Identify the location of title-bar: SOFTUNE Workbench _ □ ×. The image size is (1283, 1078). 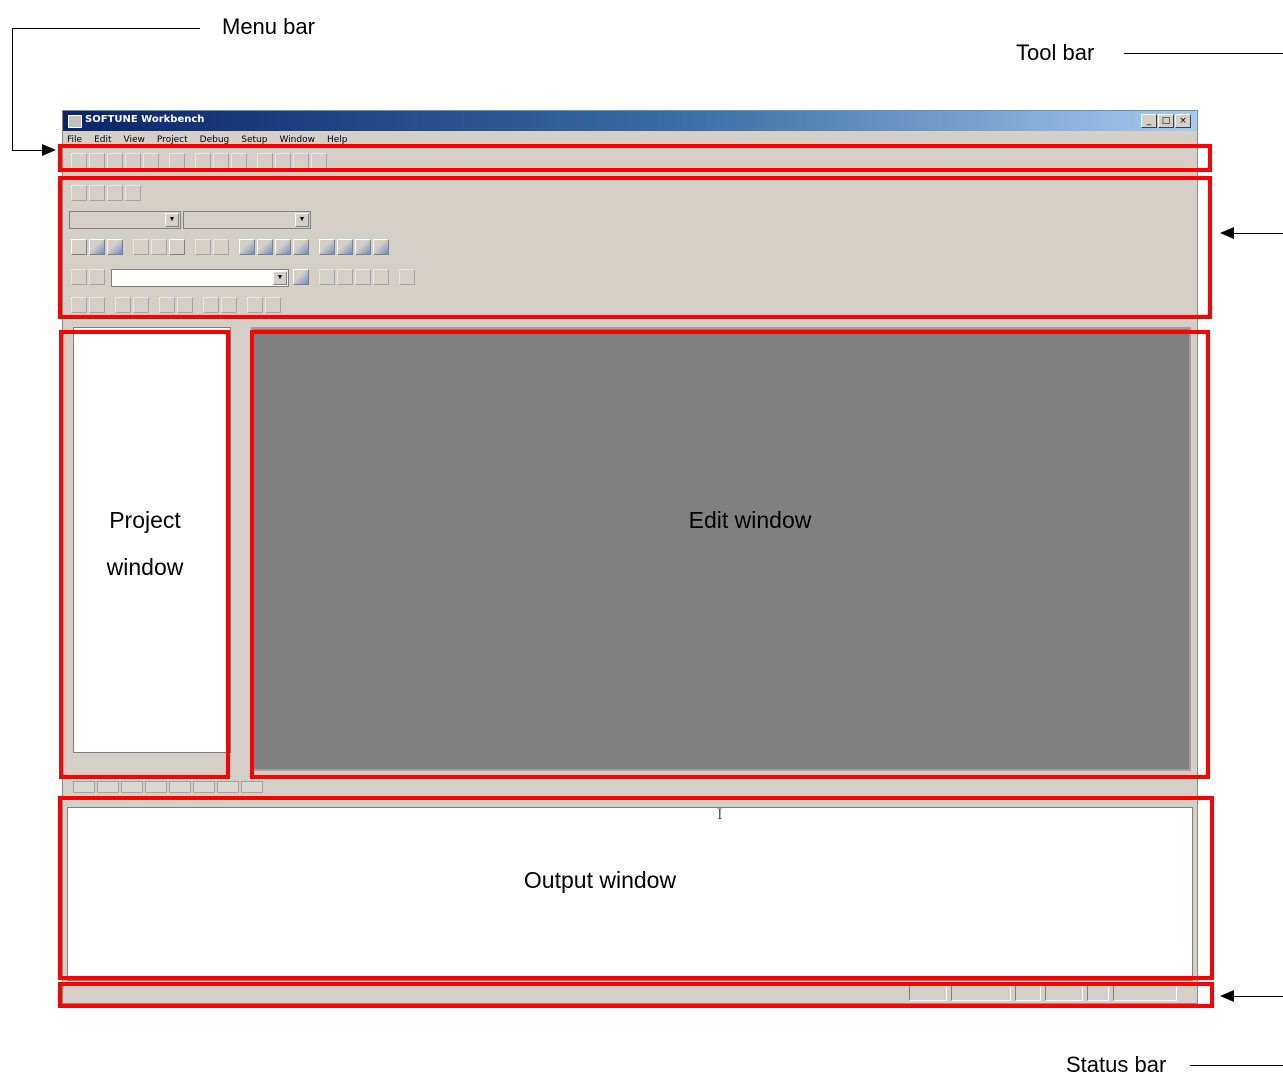
(630, 121).